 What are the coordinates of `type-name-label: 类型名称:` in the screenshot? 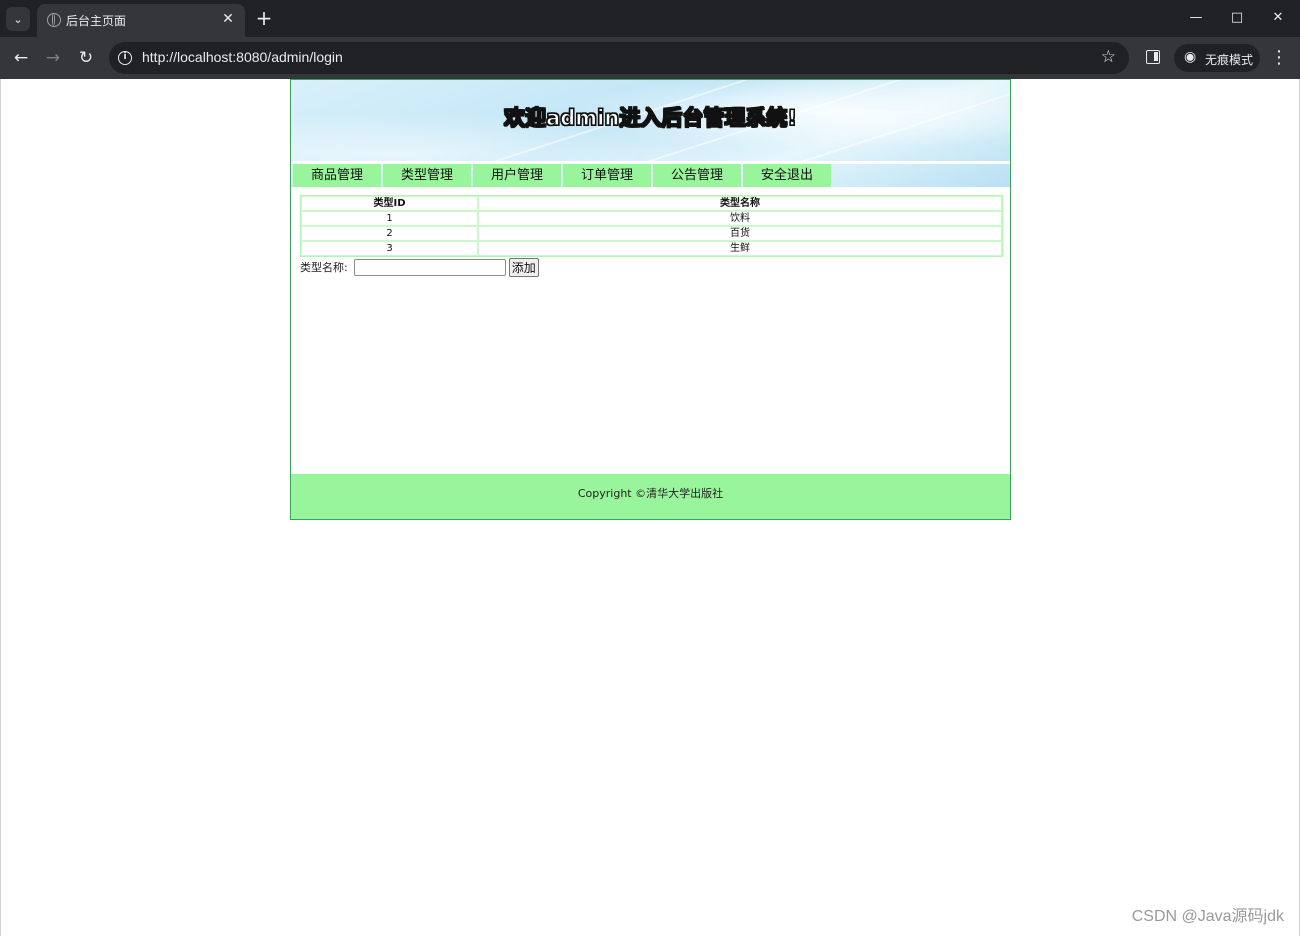 It's located at (324, 267).